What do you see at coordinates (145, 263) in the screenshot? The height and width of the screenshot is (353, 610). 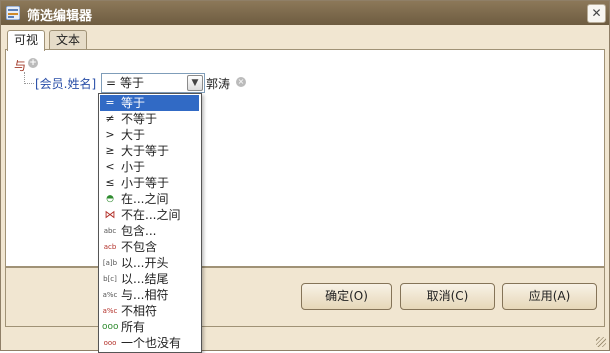 I see `operator-option-label: 以...开头` at bounding box center [145, 263].